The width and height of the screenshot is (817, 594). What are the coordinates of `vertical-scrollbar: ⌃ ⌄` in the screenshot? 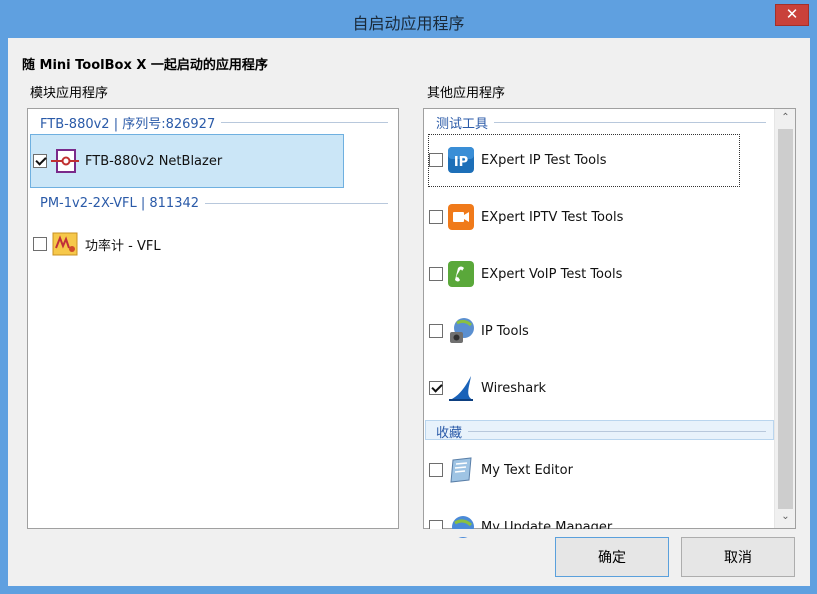 It's located at (784, 318).